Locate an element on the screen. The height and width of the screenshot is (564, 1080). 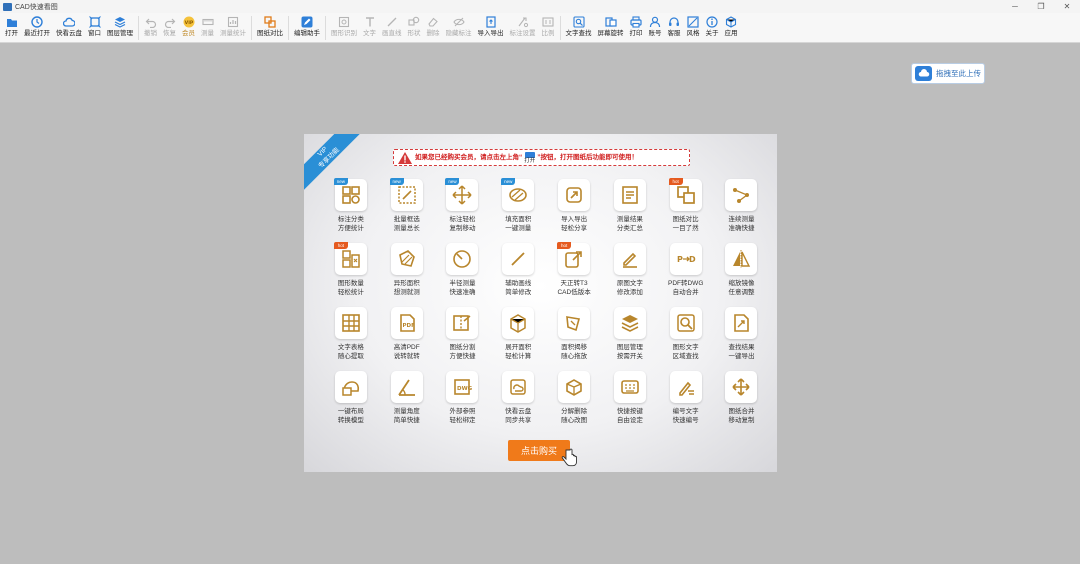
table-icon is located at coordinates (350, 323).